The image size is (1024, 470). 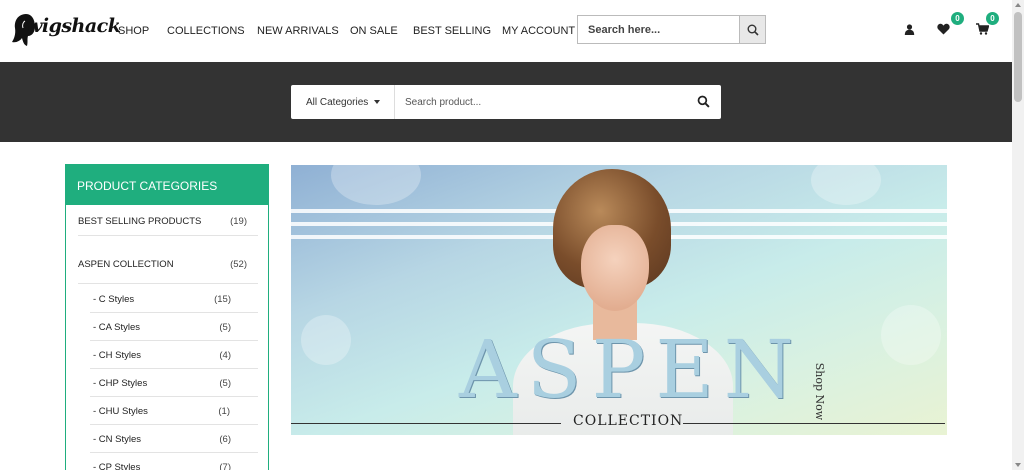 What do you see at coordinates (126, 264) in the screenshot?
I see `category-name: ASPEN COLLECTION` at bounding box center [126, 264].